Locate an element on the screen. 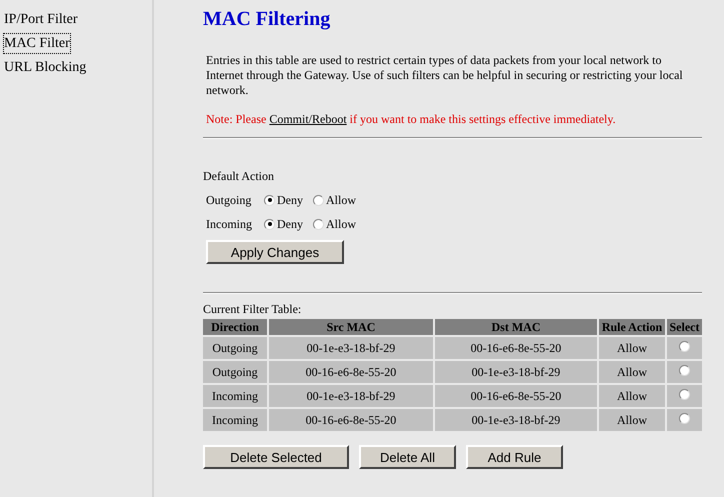  direction-label: Outgoing is located at coordinates (229, 200).